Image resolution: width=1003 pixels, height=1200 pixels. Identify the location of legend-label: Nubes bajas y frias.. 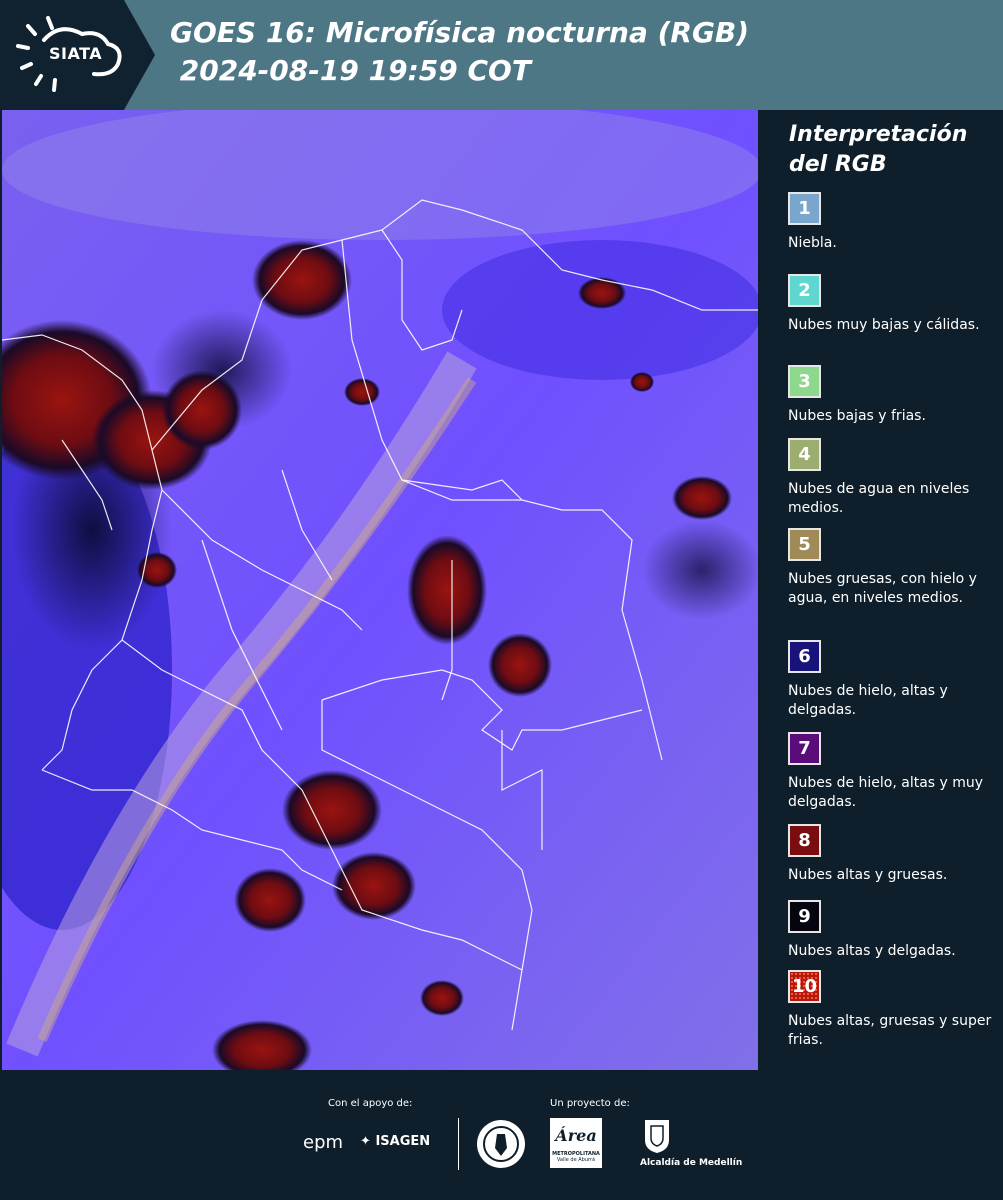
(857, 416).